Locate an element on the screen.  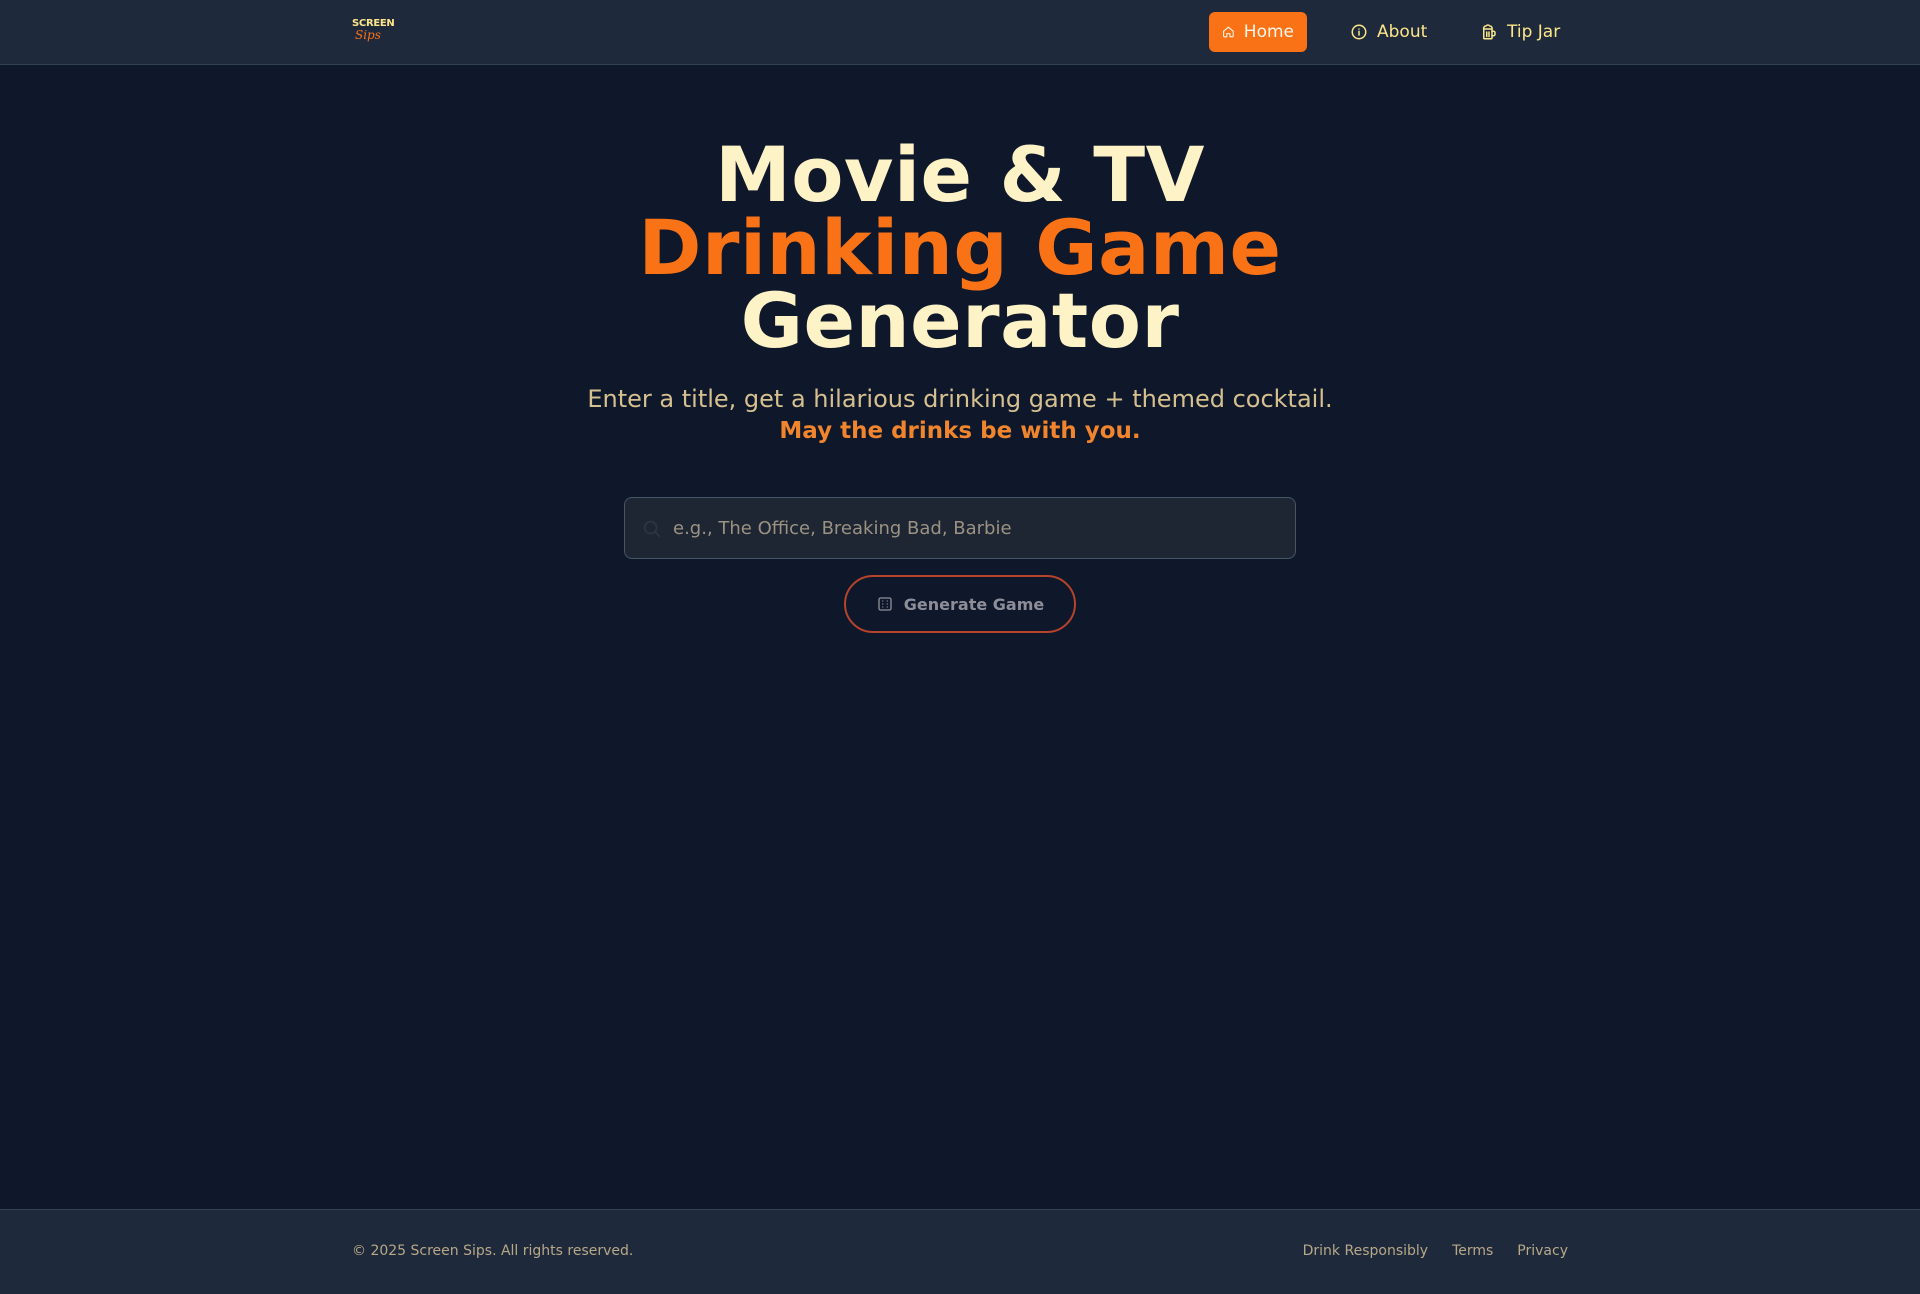
nav-tip-jar-label: Tip Jar is located at coordinates (1534, 32).